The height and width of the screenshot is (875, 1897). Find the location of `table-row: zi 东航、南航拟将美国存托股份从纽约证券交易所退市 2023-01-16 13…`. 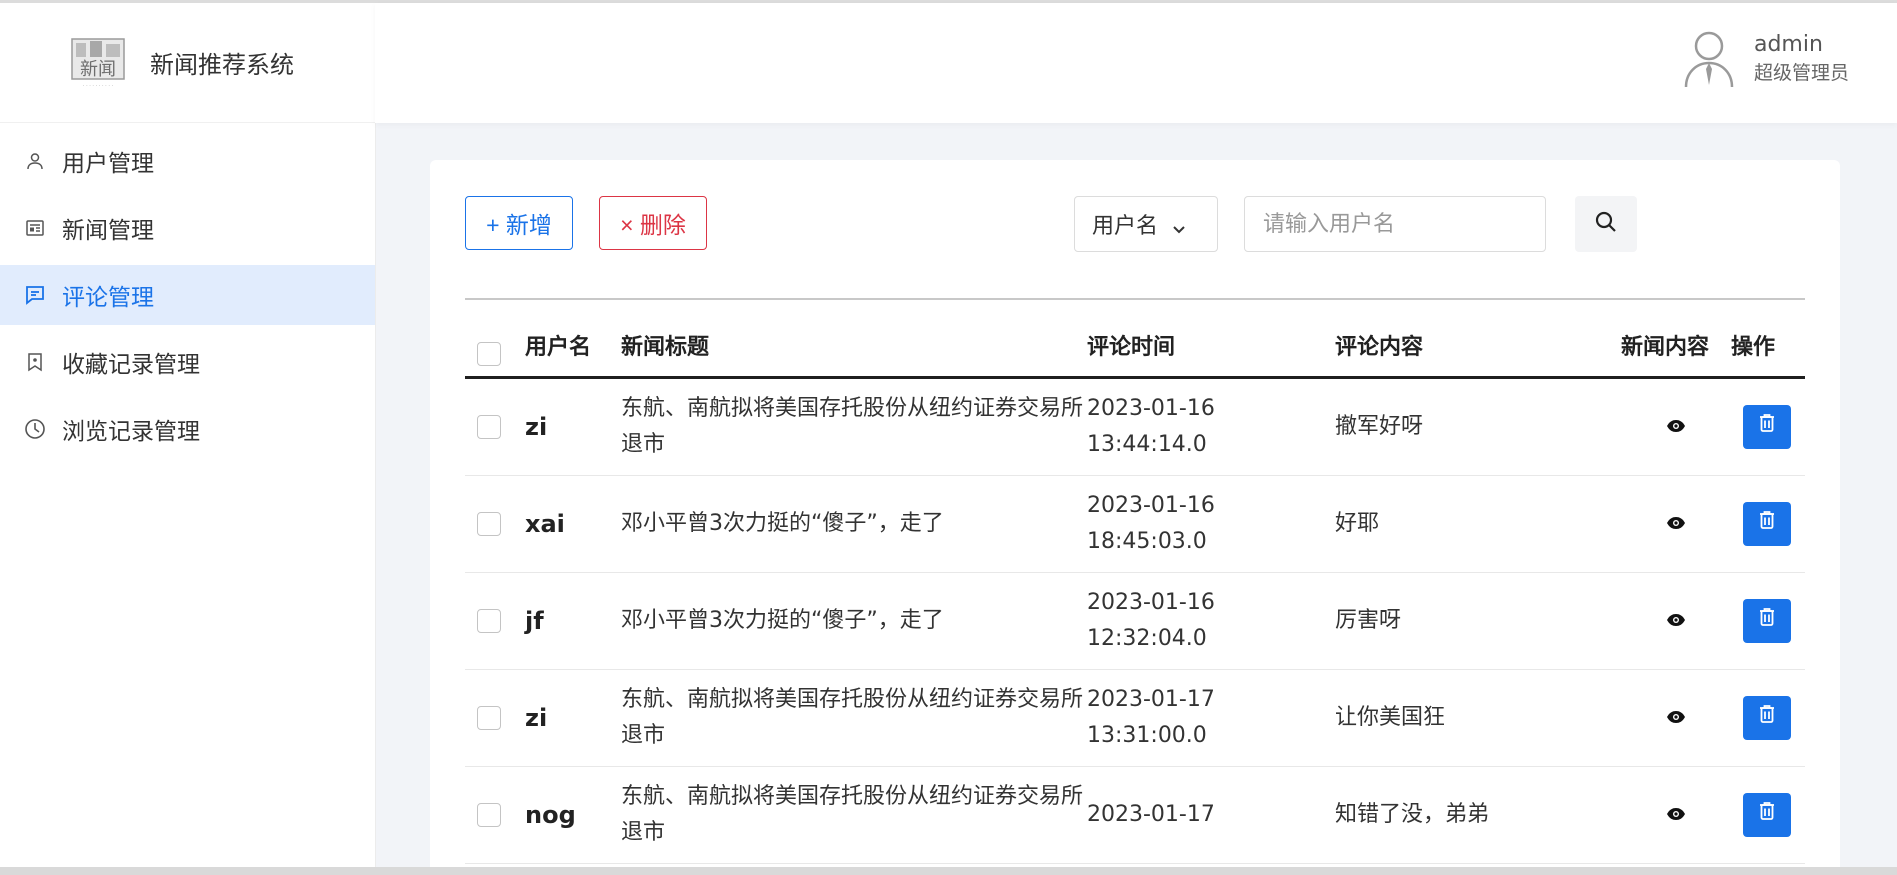

table-row: zi 东航、南航拟将美国存托股份从纽约证券交易所退市 2023-01-16 13… is located at coordinates (1135, 427).